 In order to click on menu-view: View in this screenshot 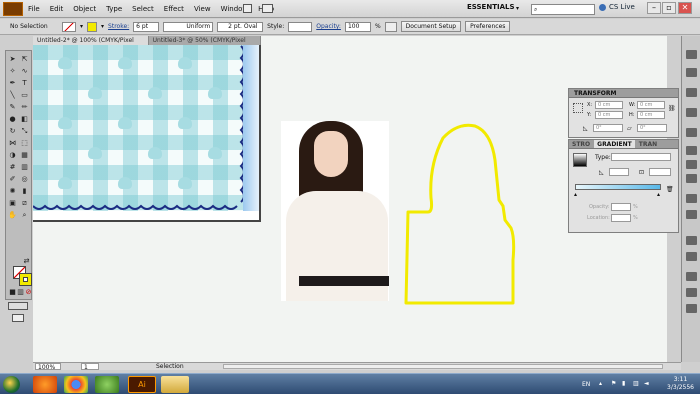, I will do `click(202, 9)`.